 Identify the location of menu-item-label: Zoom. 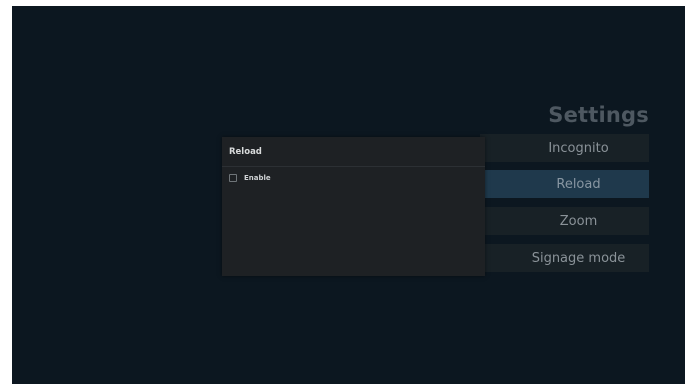
(578, 221).